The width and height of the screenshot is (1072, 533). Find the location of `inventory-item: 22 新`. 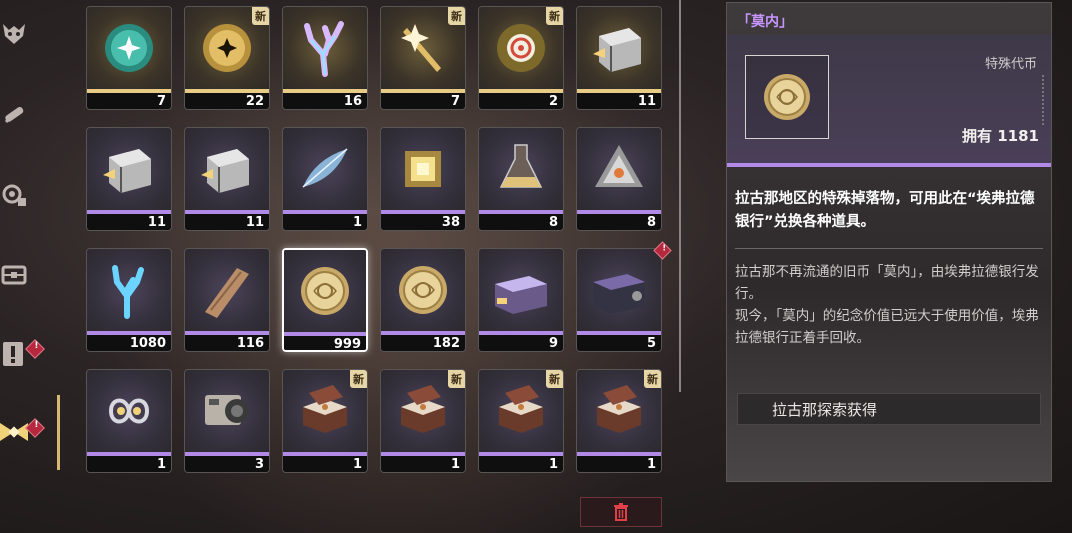

inventory-item: 22 新 is located at coordinates (227, 58).